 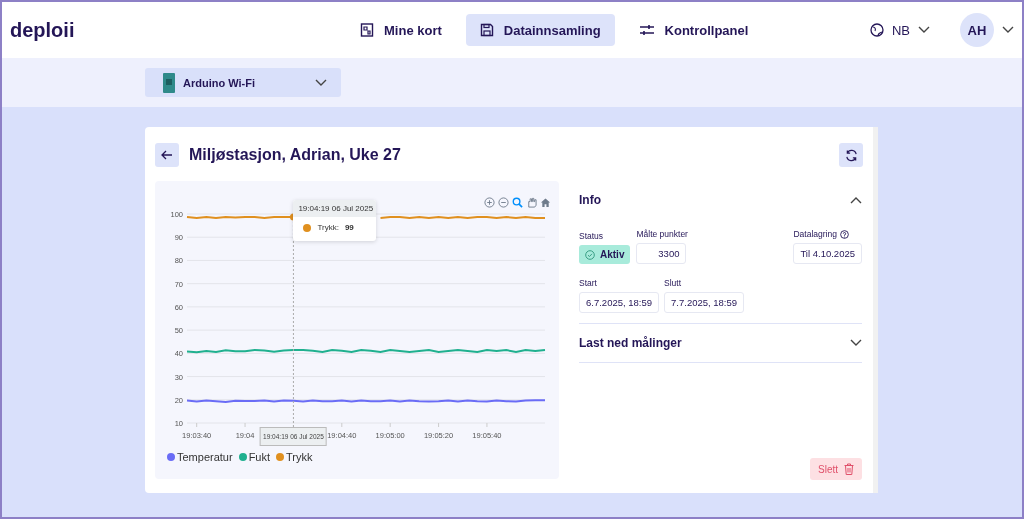 What do you see at coordinates (646, 30) in the screenshot?
I see `sliders-icon` at bounding box center [646, 30].